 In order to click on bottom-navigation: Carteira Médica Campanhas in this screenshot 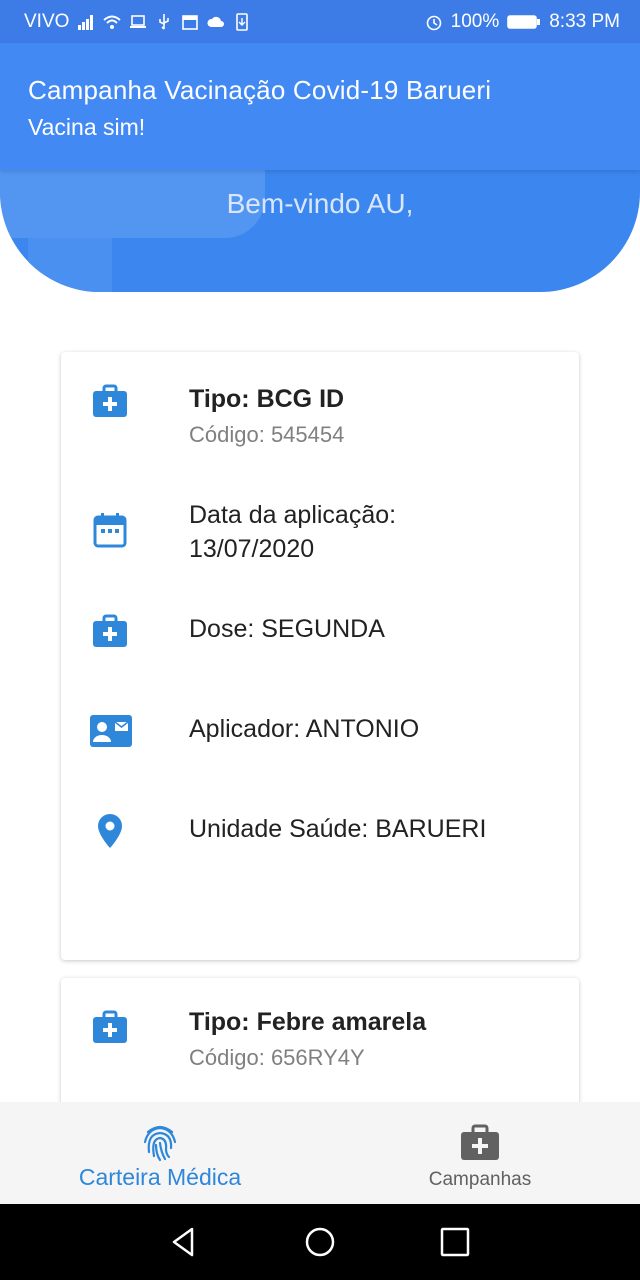, I will do `click(320, 1153)`.